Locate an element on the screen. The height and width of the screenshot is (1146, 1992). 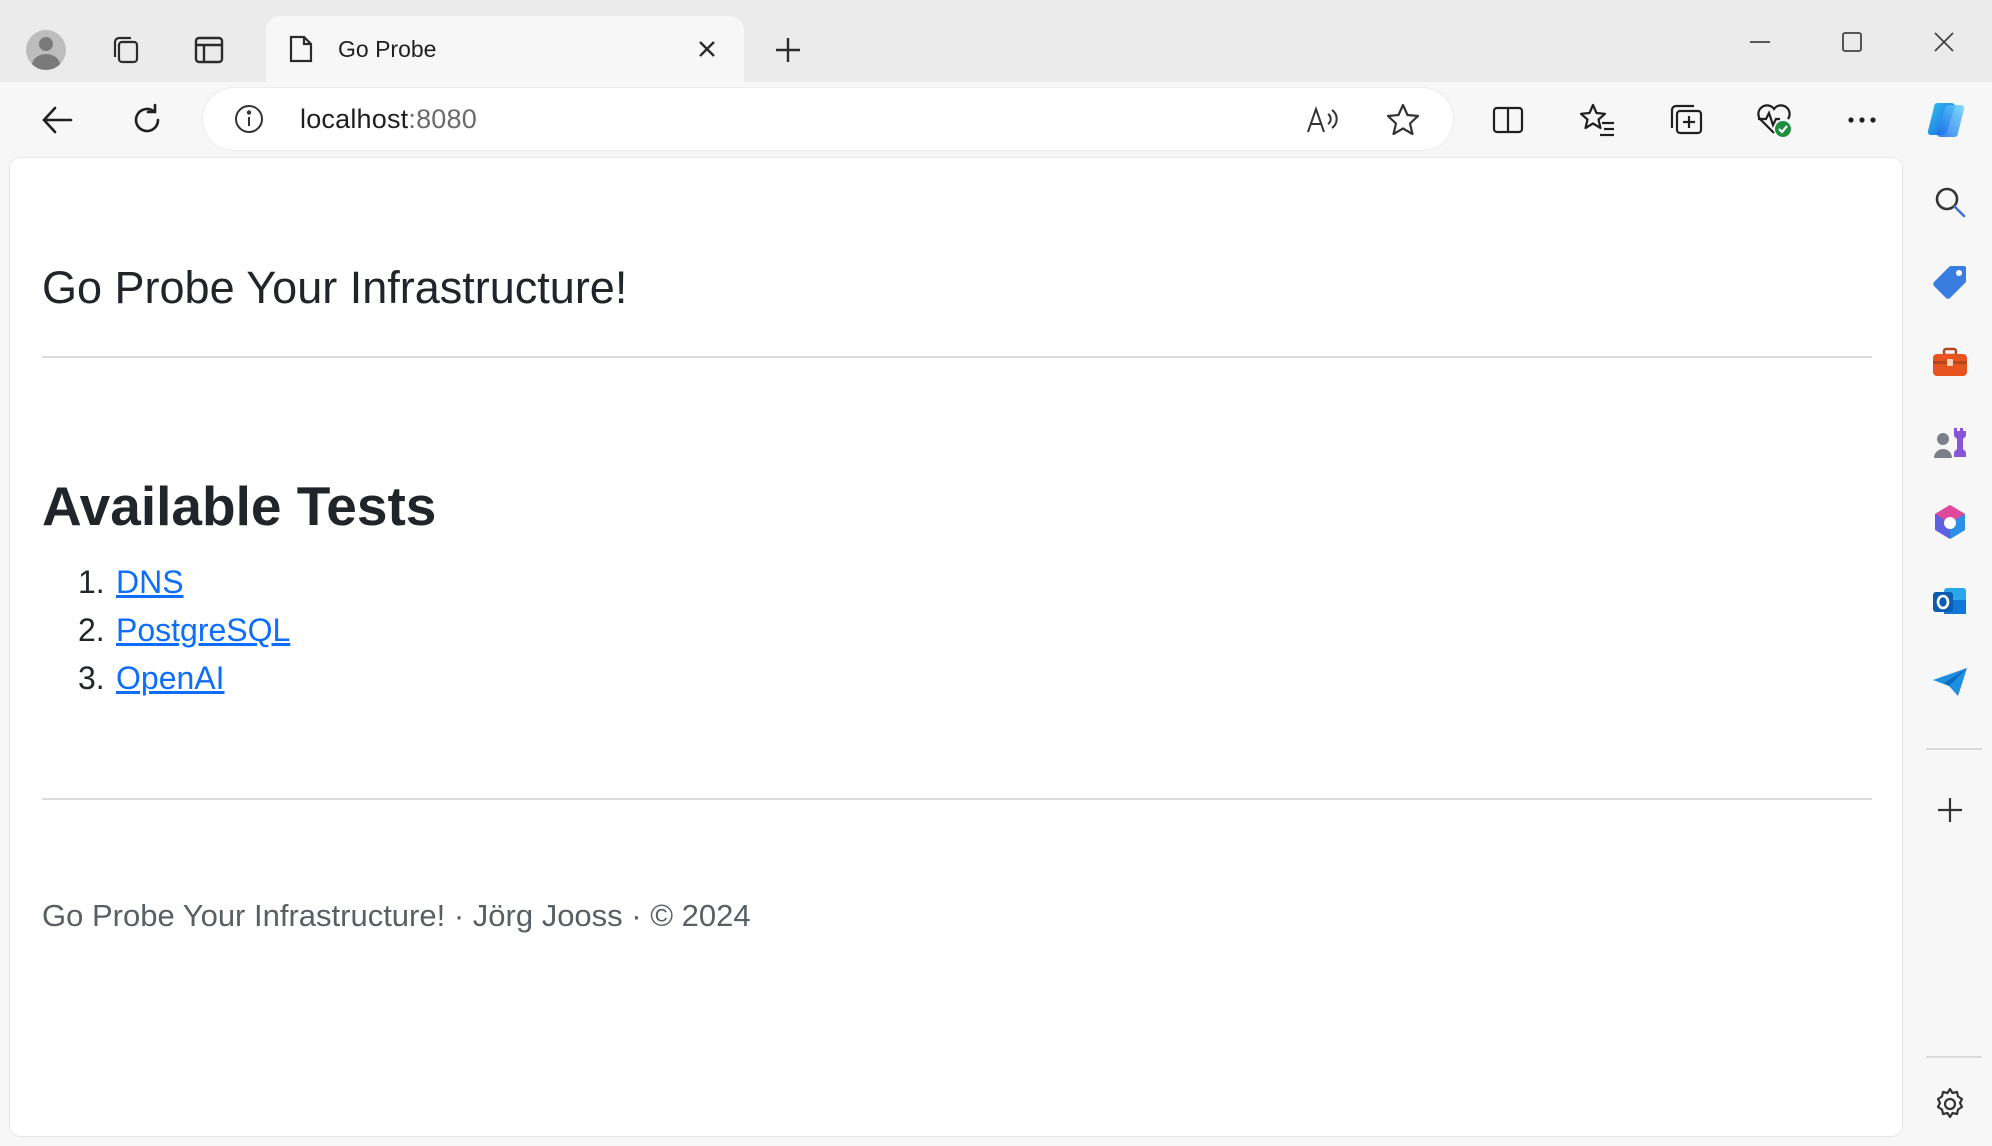
browser-toolbar: localhost:8080 is located at coordinates (996, 120).